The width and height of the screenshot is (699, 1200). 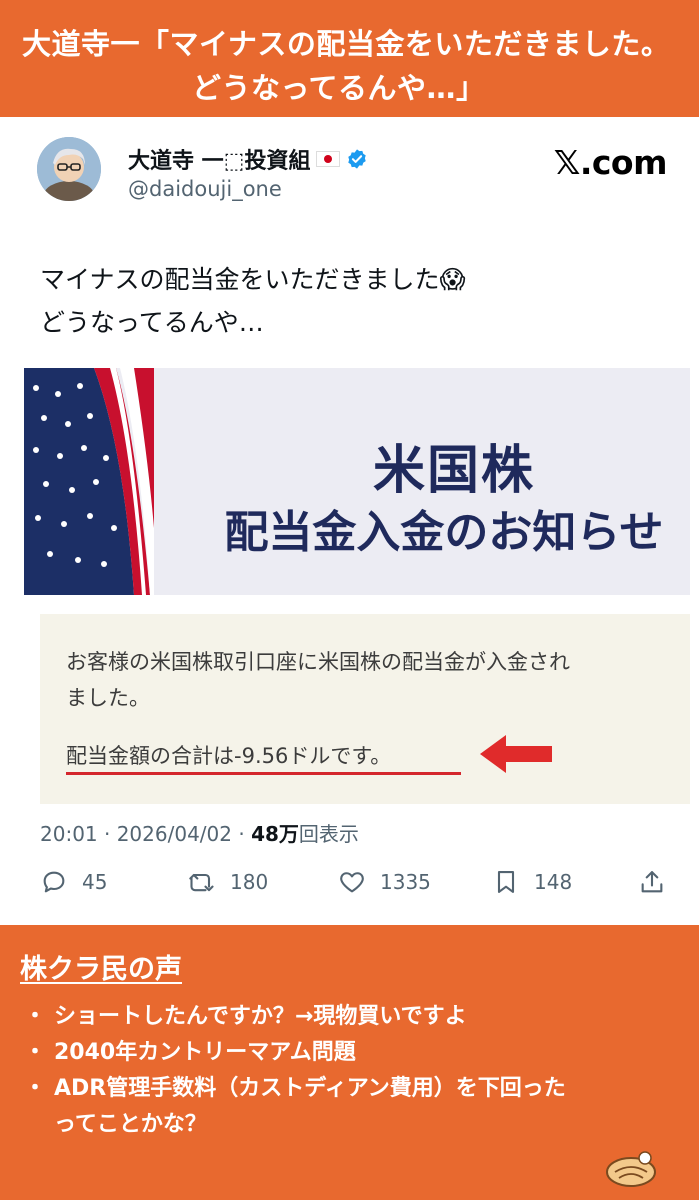 I want to click on retweet-button: 180, so click(x=228, y=882).